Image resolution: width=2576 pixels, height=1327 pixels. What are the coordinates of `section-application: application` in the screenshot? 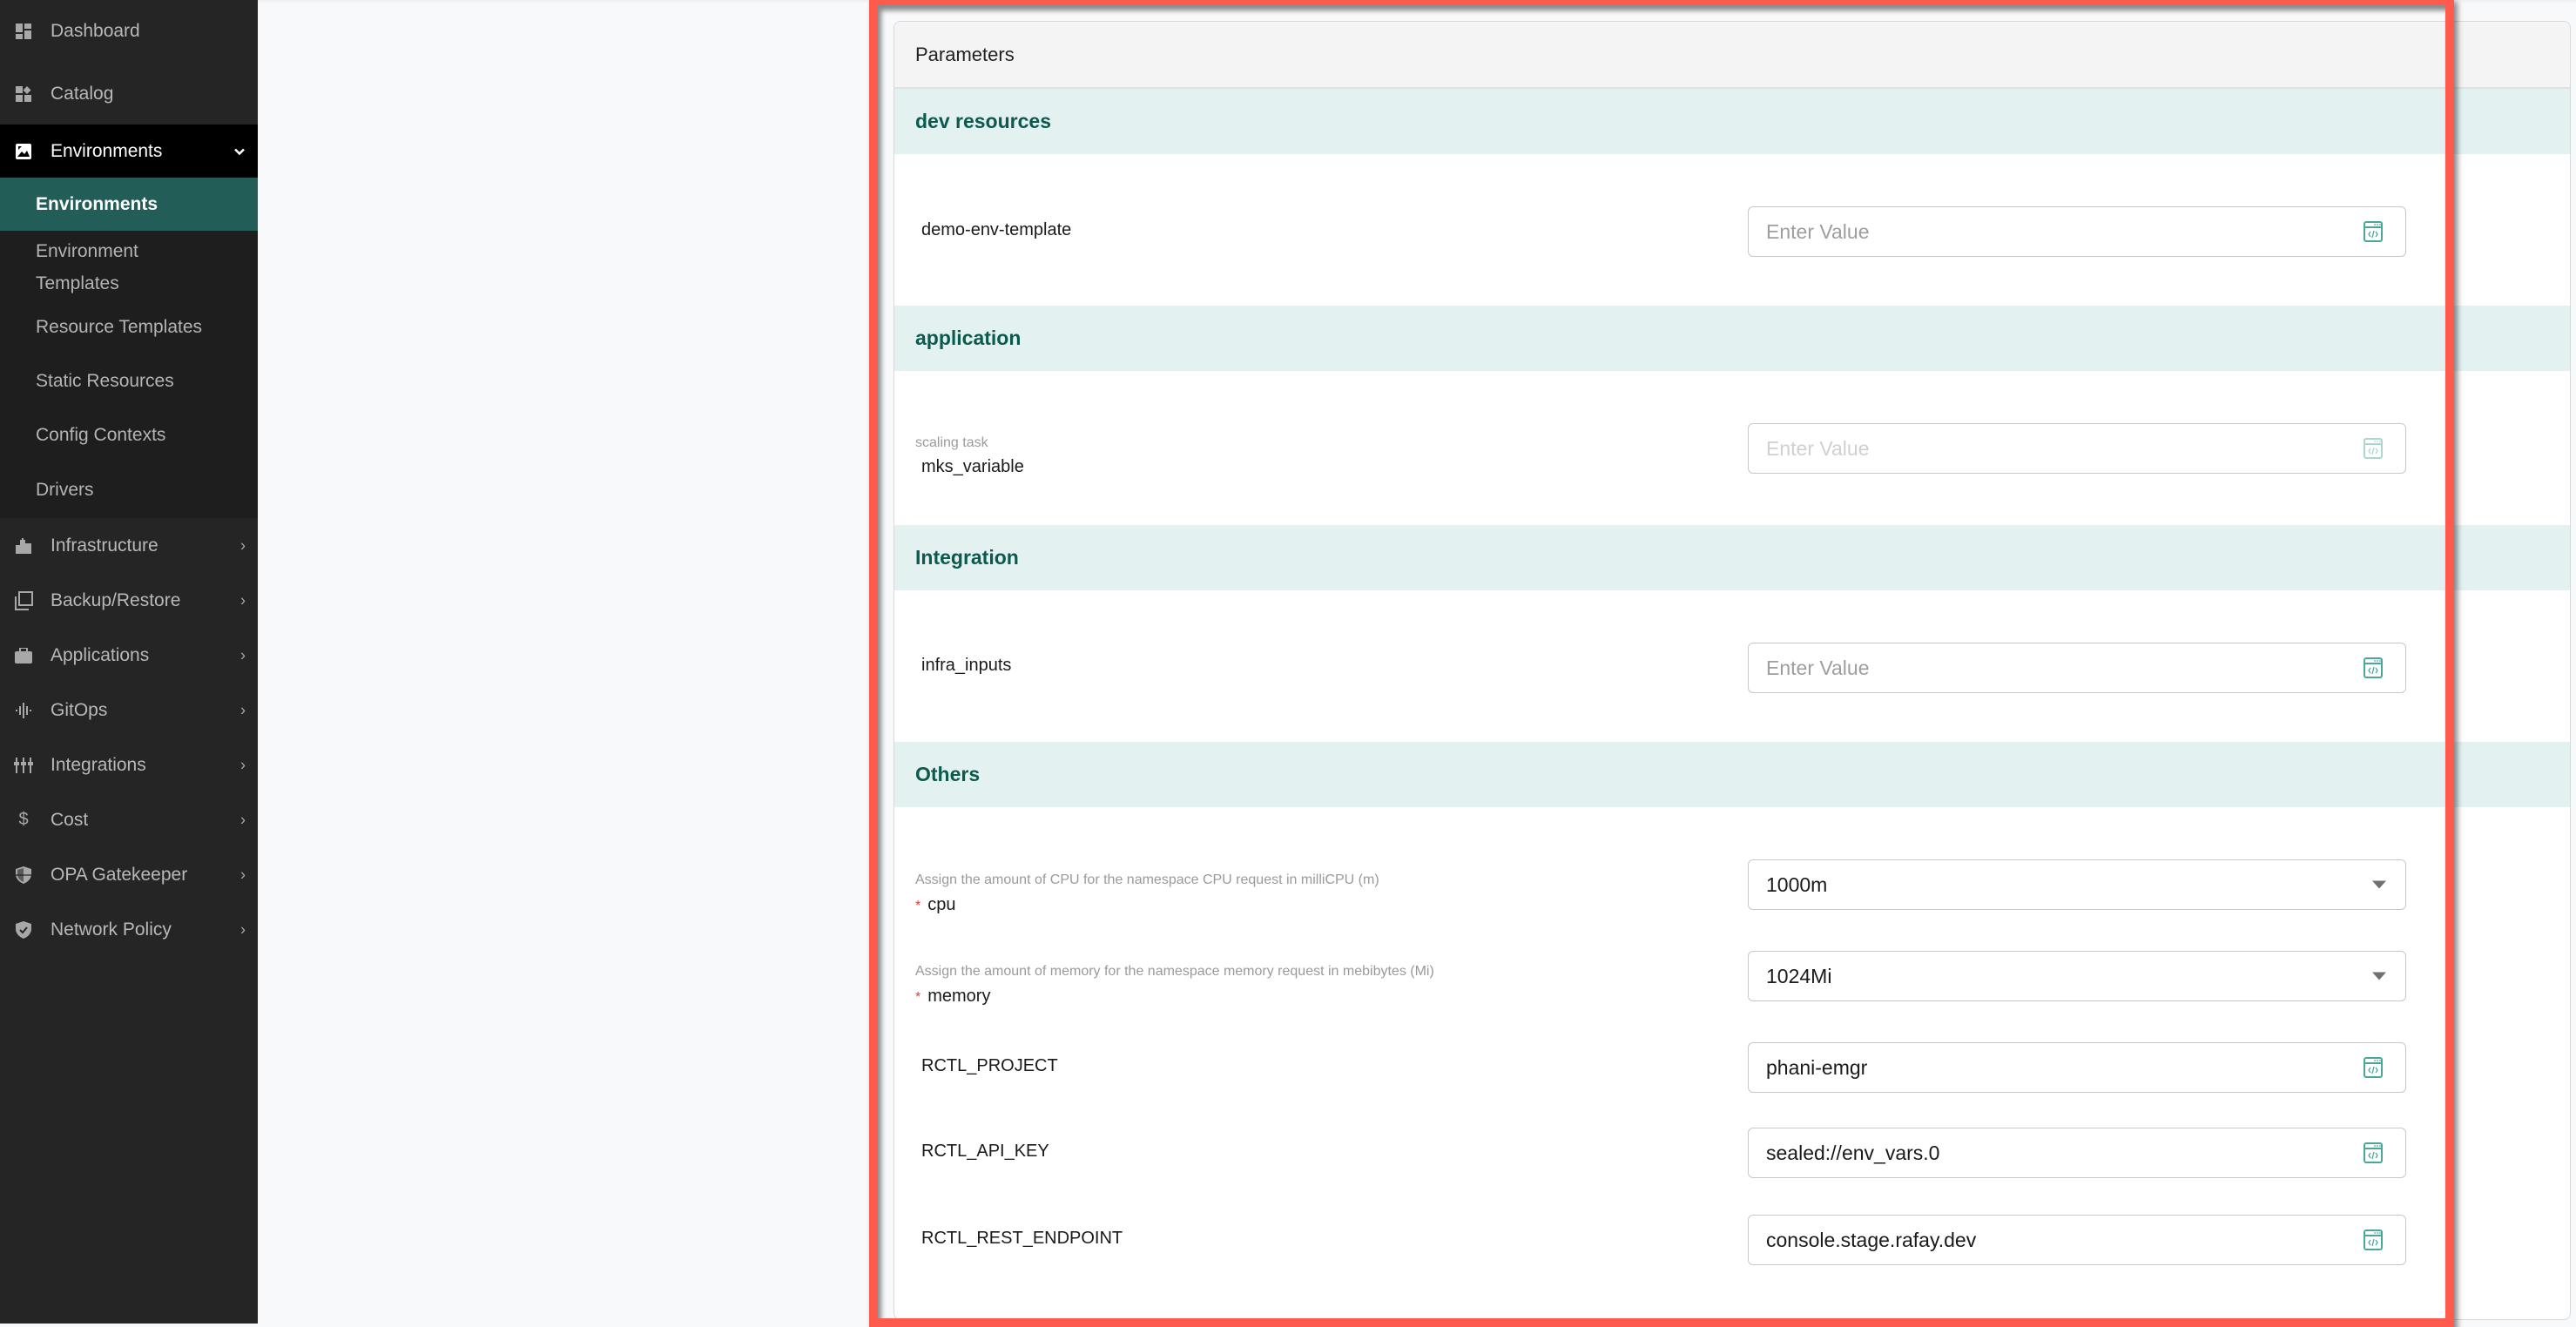 It's located at (1732, 338).